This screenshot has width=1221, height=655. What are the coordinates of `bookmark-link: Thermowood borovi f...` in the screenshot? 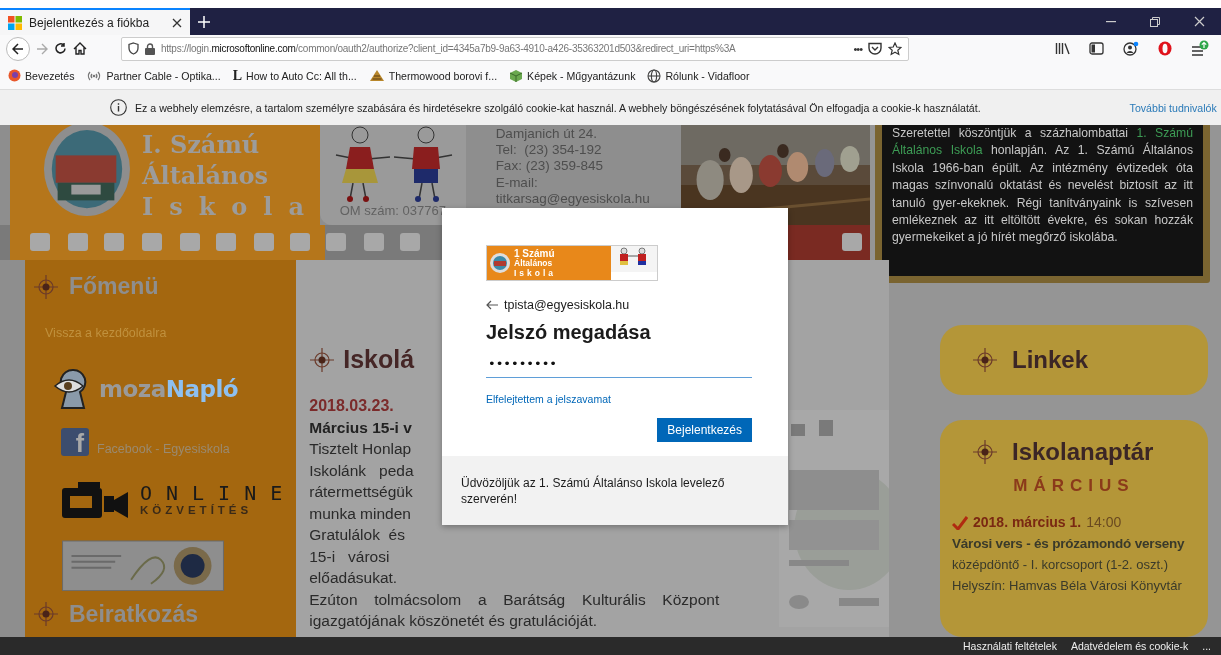 It's located at (433, 75).